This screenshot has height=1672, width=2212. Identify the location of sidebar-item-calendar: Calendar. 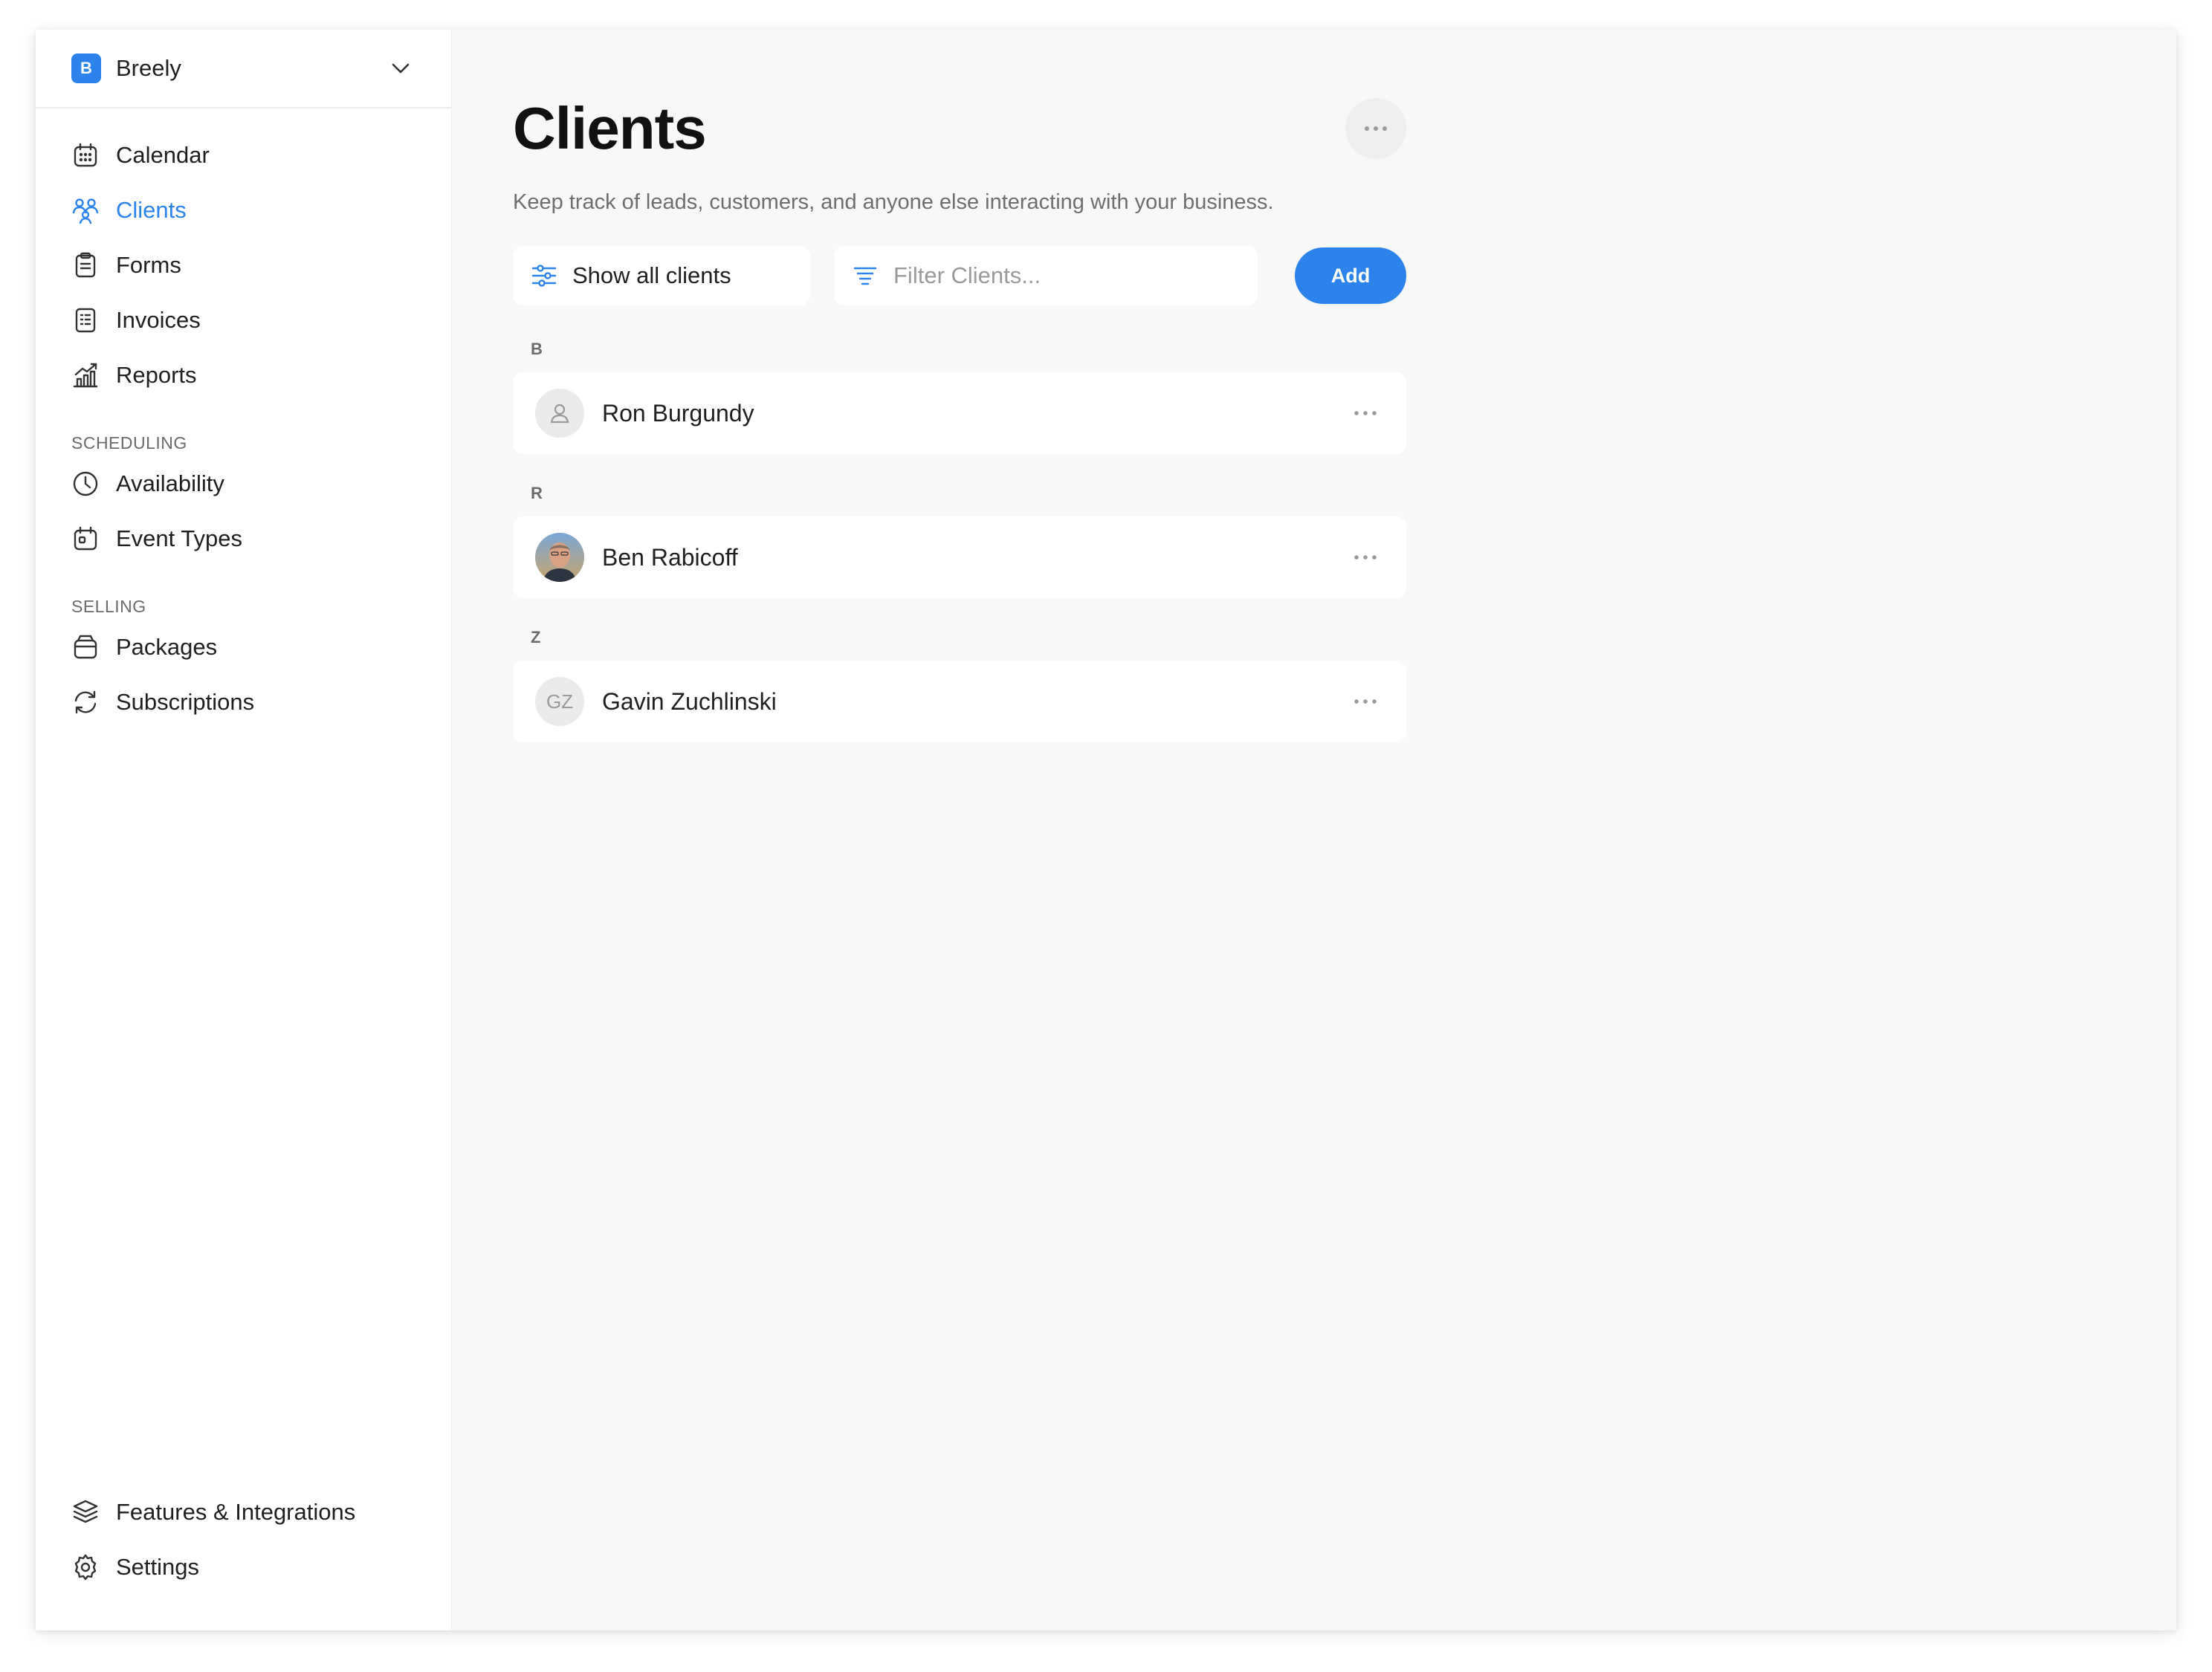
(243, 155).